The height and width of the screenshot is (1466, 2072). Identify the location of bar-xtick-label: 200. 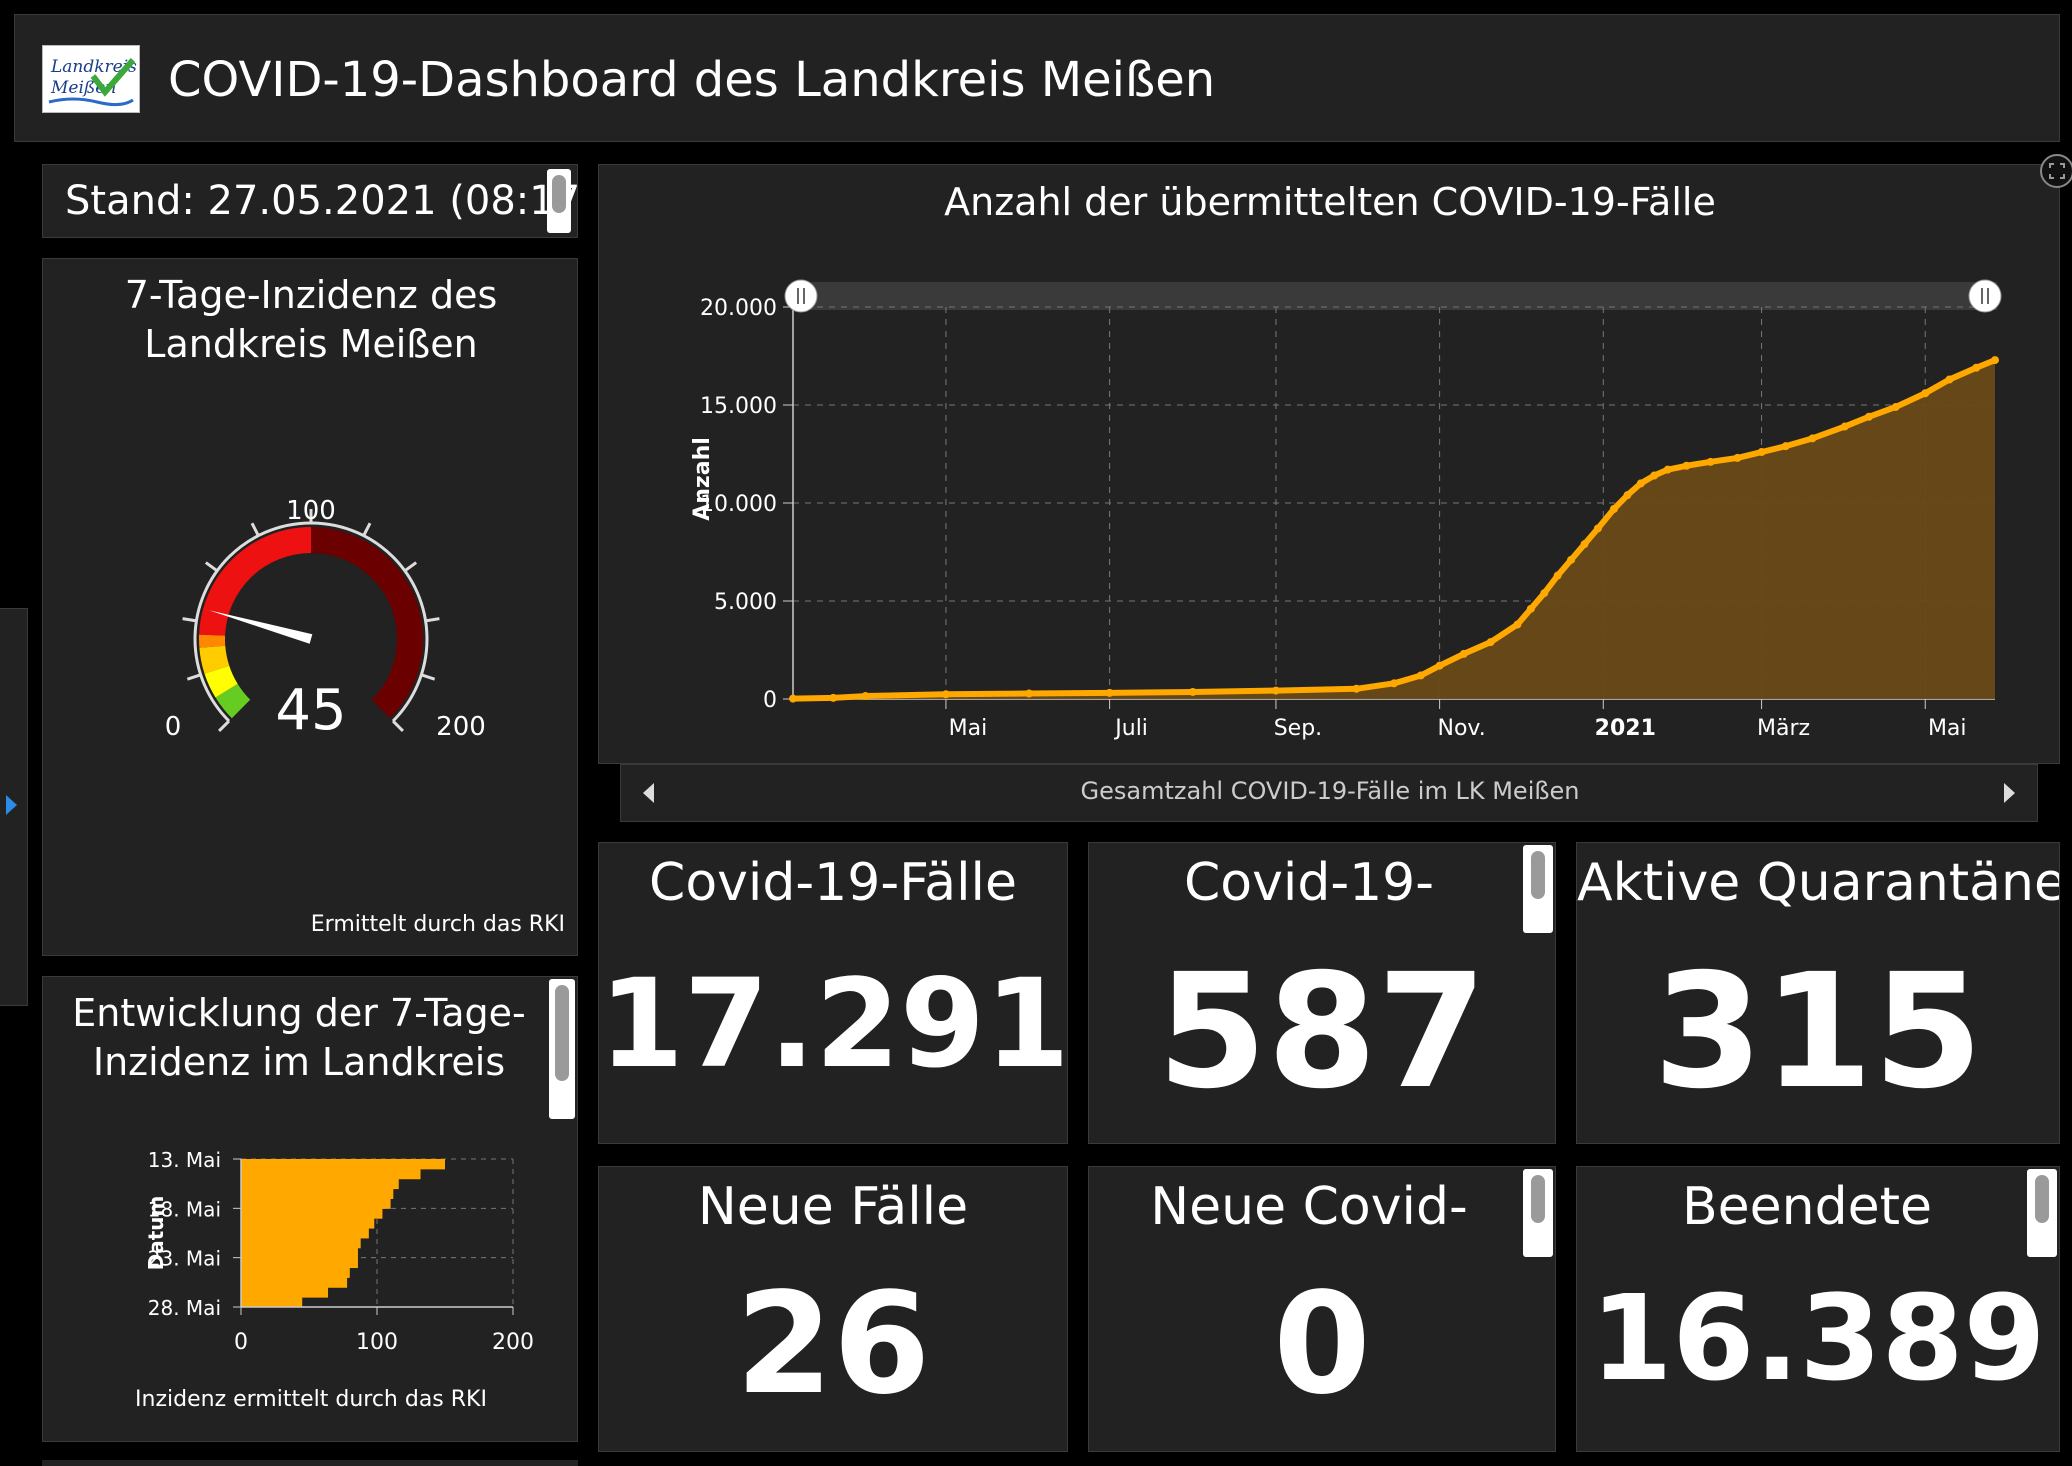
(513, 1342).